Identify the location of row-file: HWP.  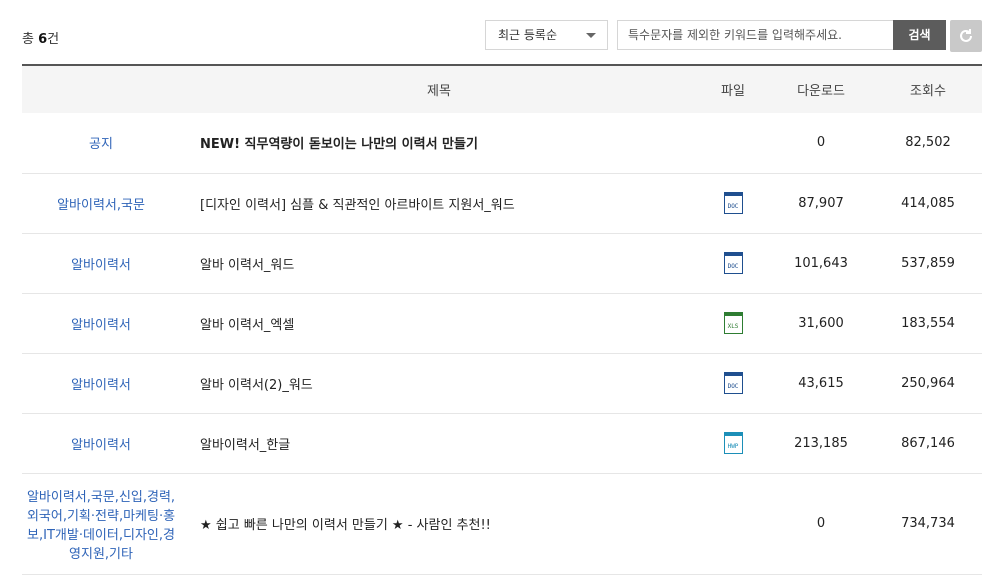
(733, 443).